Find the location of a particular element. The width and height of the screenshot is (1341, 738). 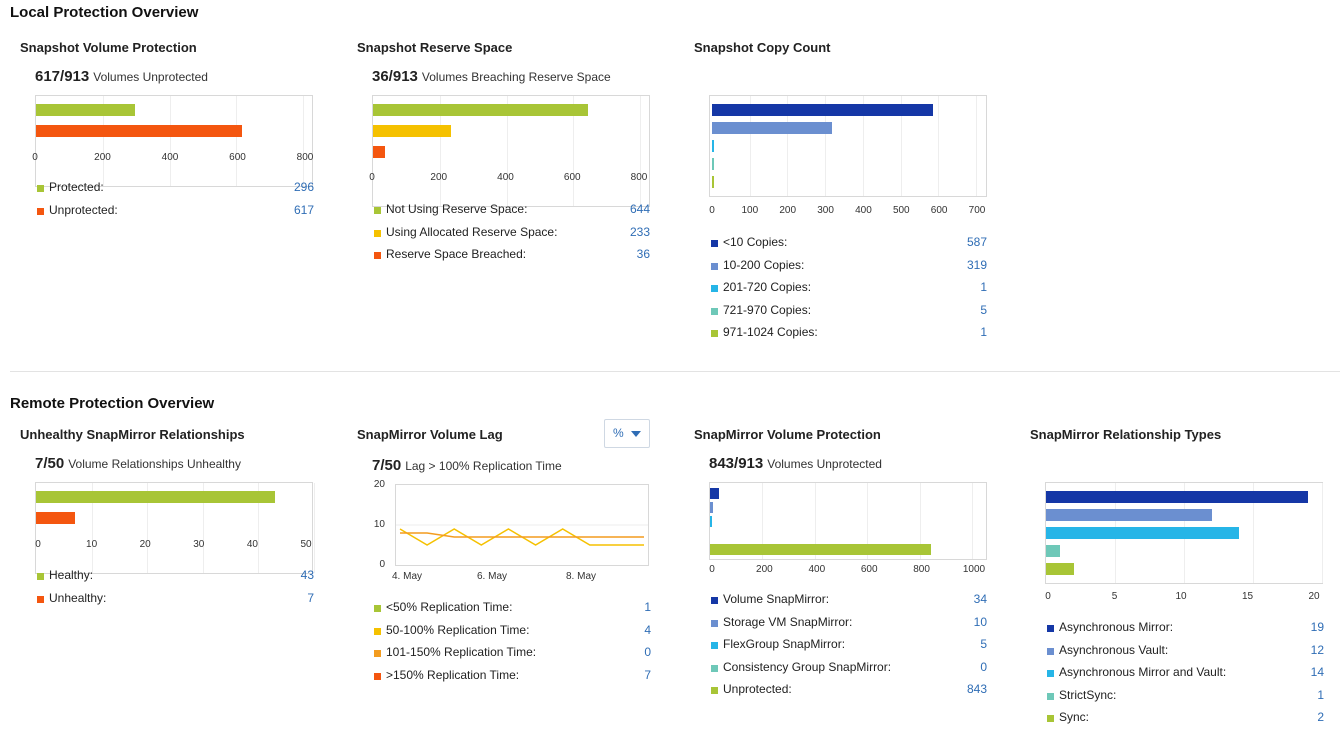

bar-10-200-copies is located at coordinates (772, 128).